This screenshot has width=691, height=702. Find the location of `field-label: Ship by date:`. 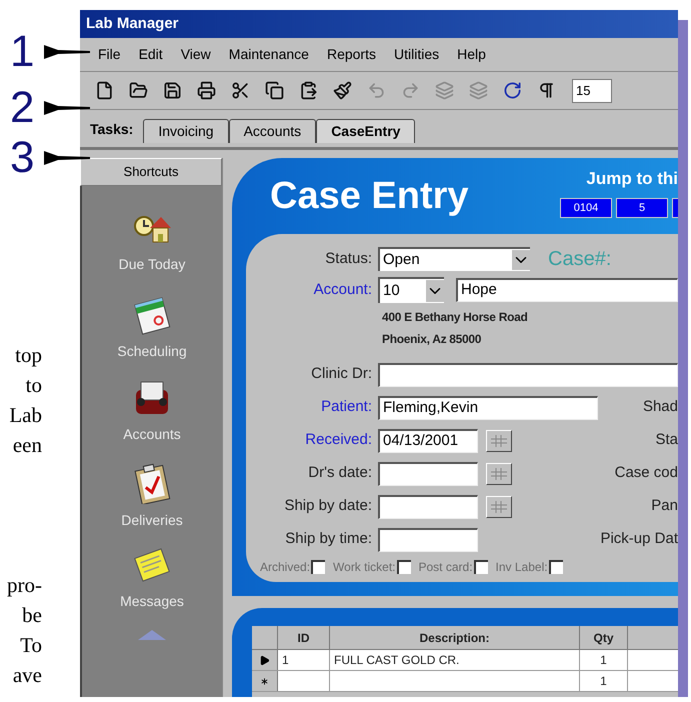

field-label: Ship by date: is located at coordinates (328, 506).